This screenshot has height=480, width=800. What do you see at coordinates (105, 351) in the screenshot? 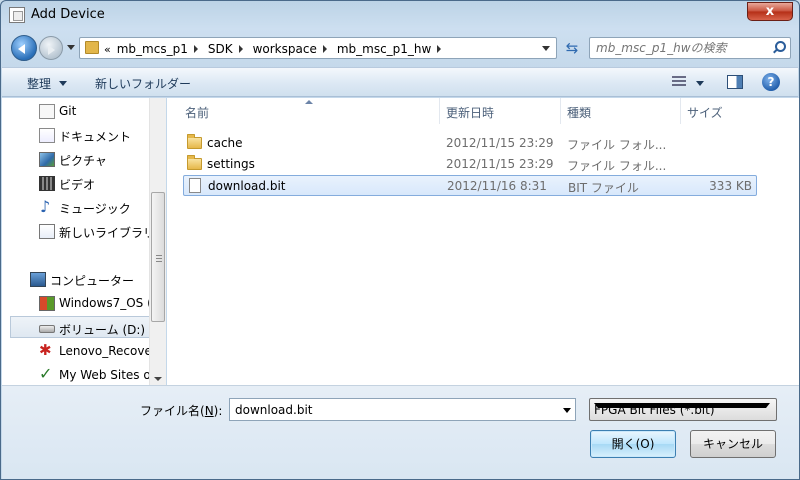
I see `nav-item-label: Lenovo_Recove` at bounding box center [105, 351].